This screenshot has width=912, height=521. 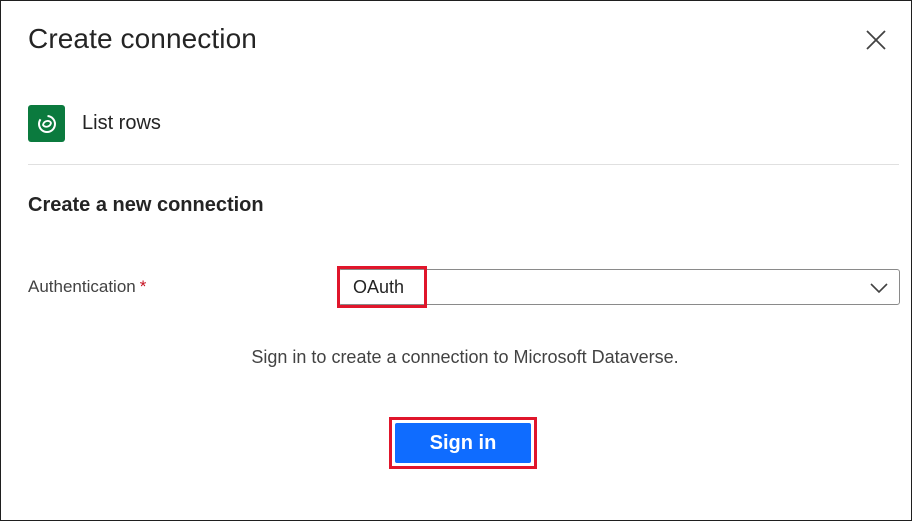 I want to click on close-icon, so click(x=876, y=40).